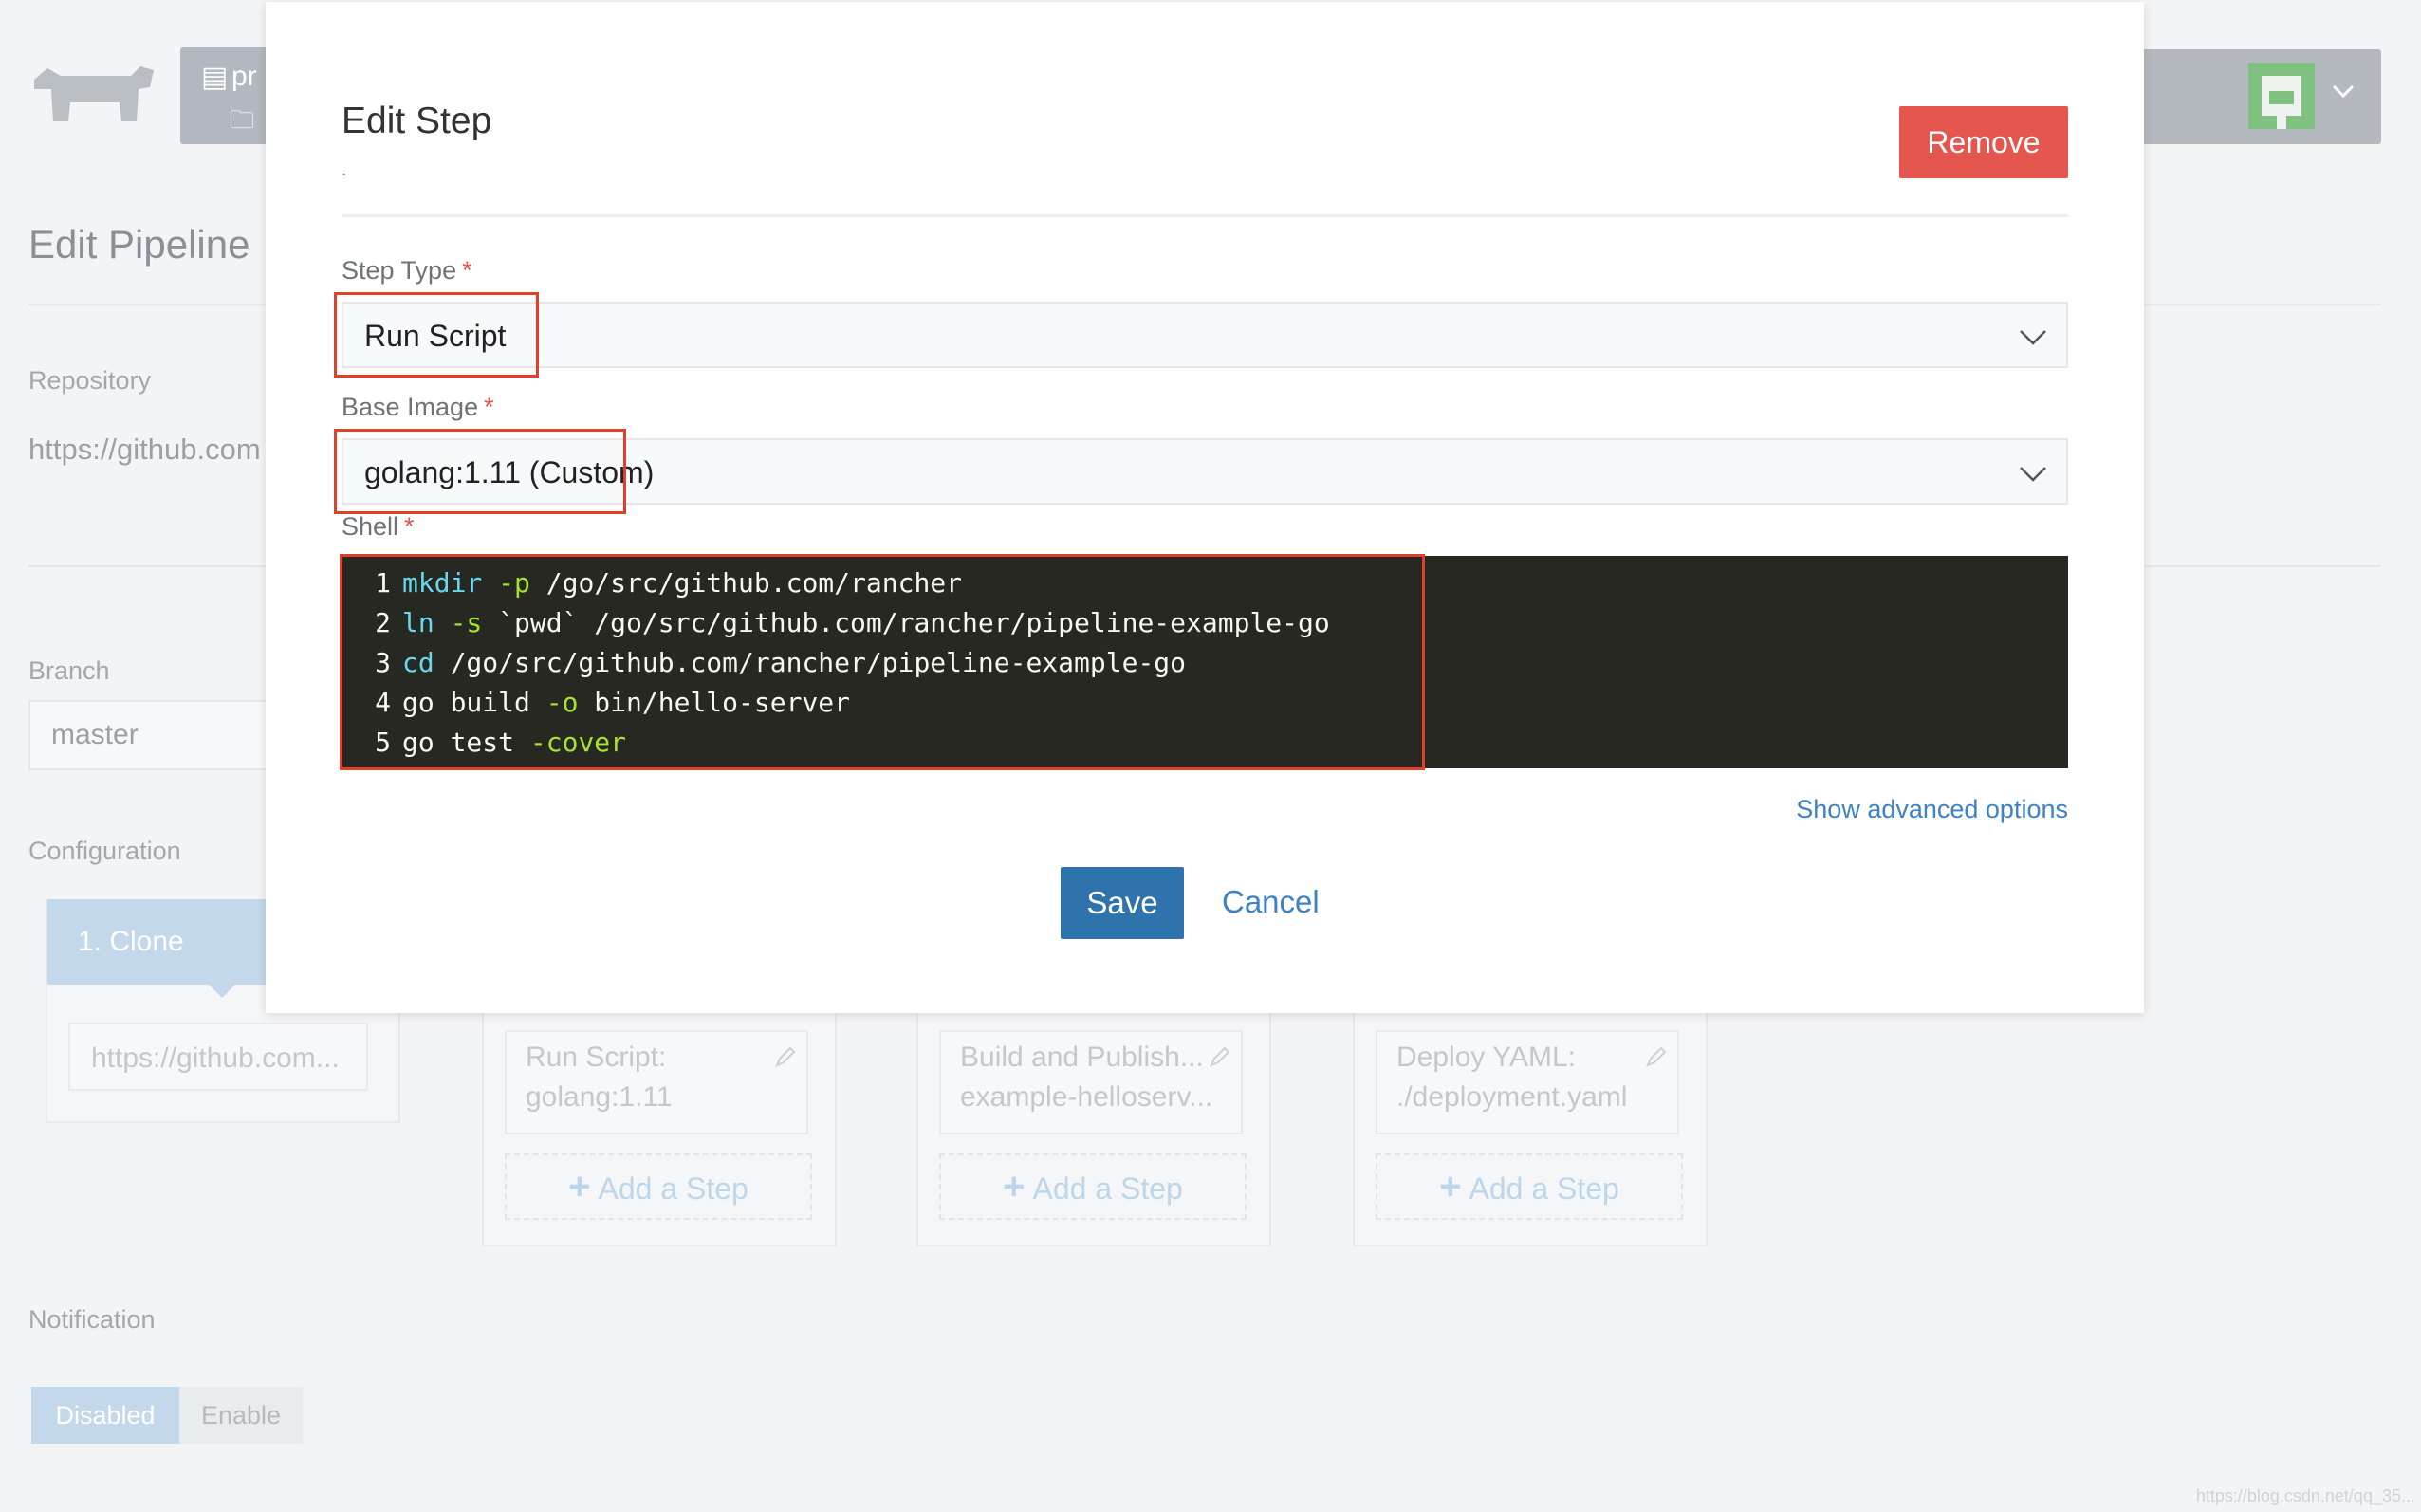  I want to click on branch-select: master, so click(153, 735).